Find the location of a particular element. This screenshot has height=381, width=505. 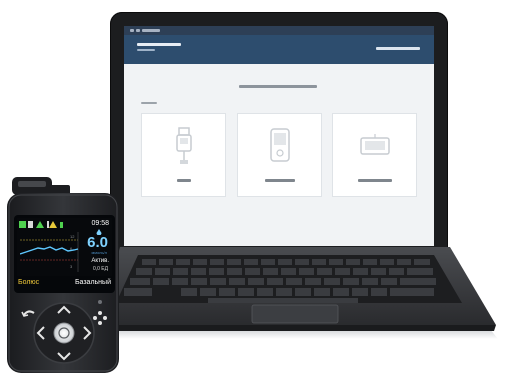

device-card-pump is located at coordinates (279, 155).